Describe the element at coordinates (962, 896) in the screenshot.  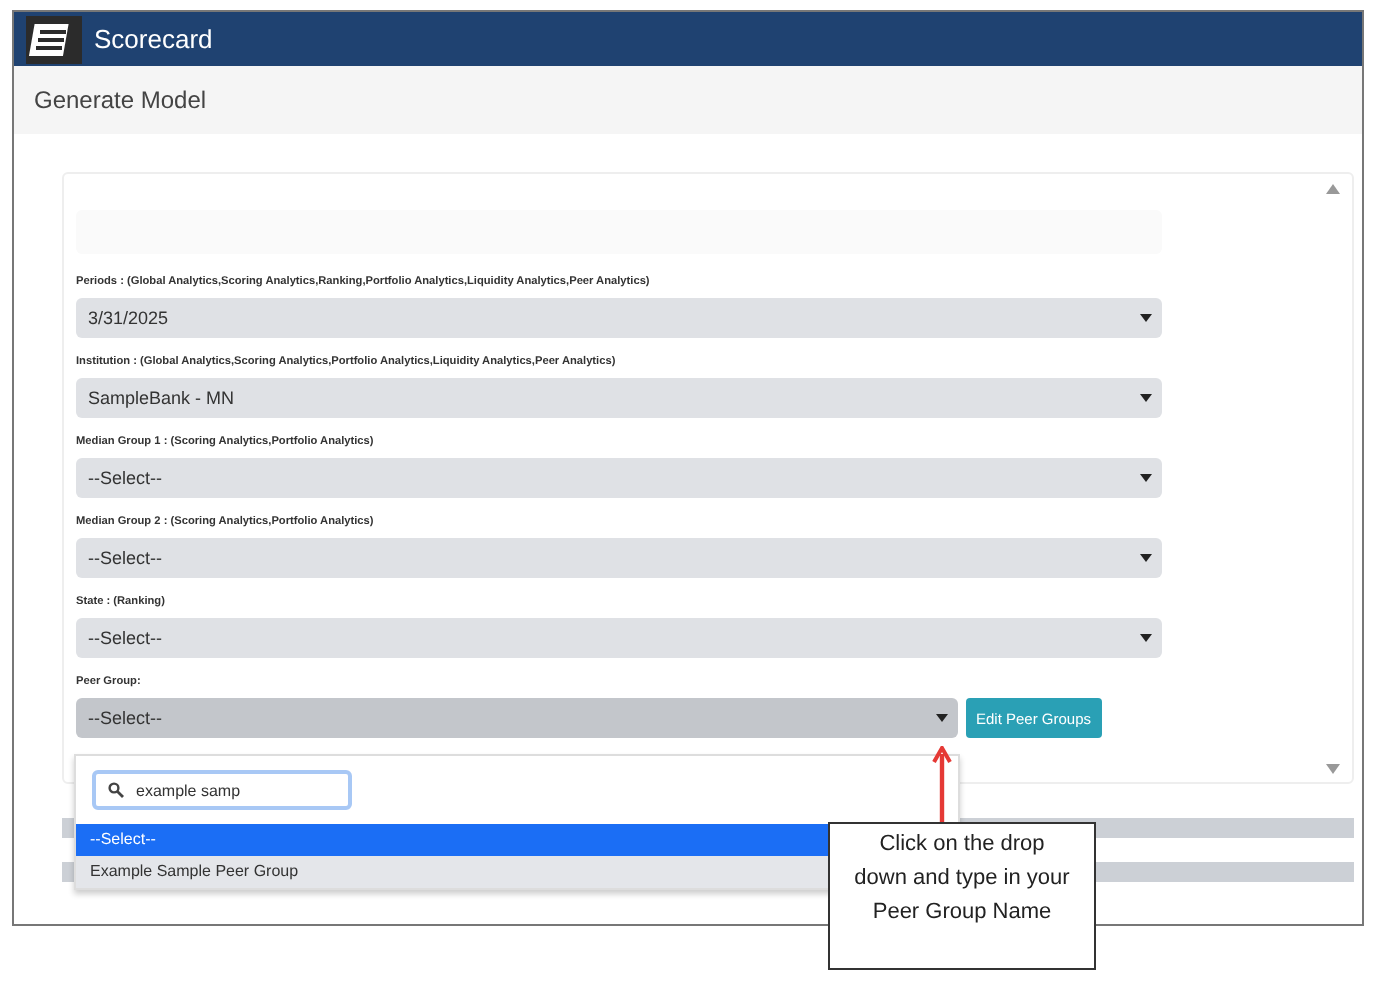
I see `instruction-tooltip: Click on the drop down and type in your Peer Group Name` at that location.